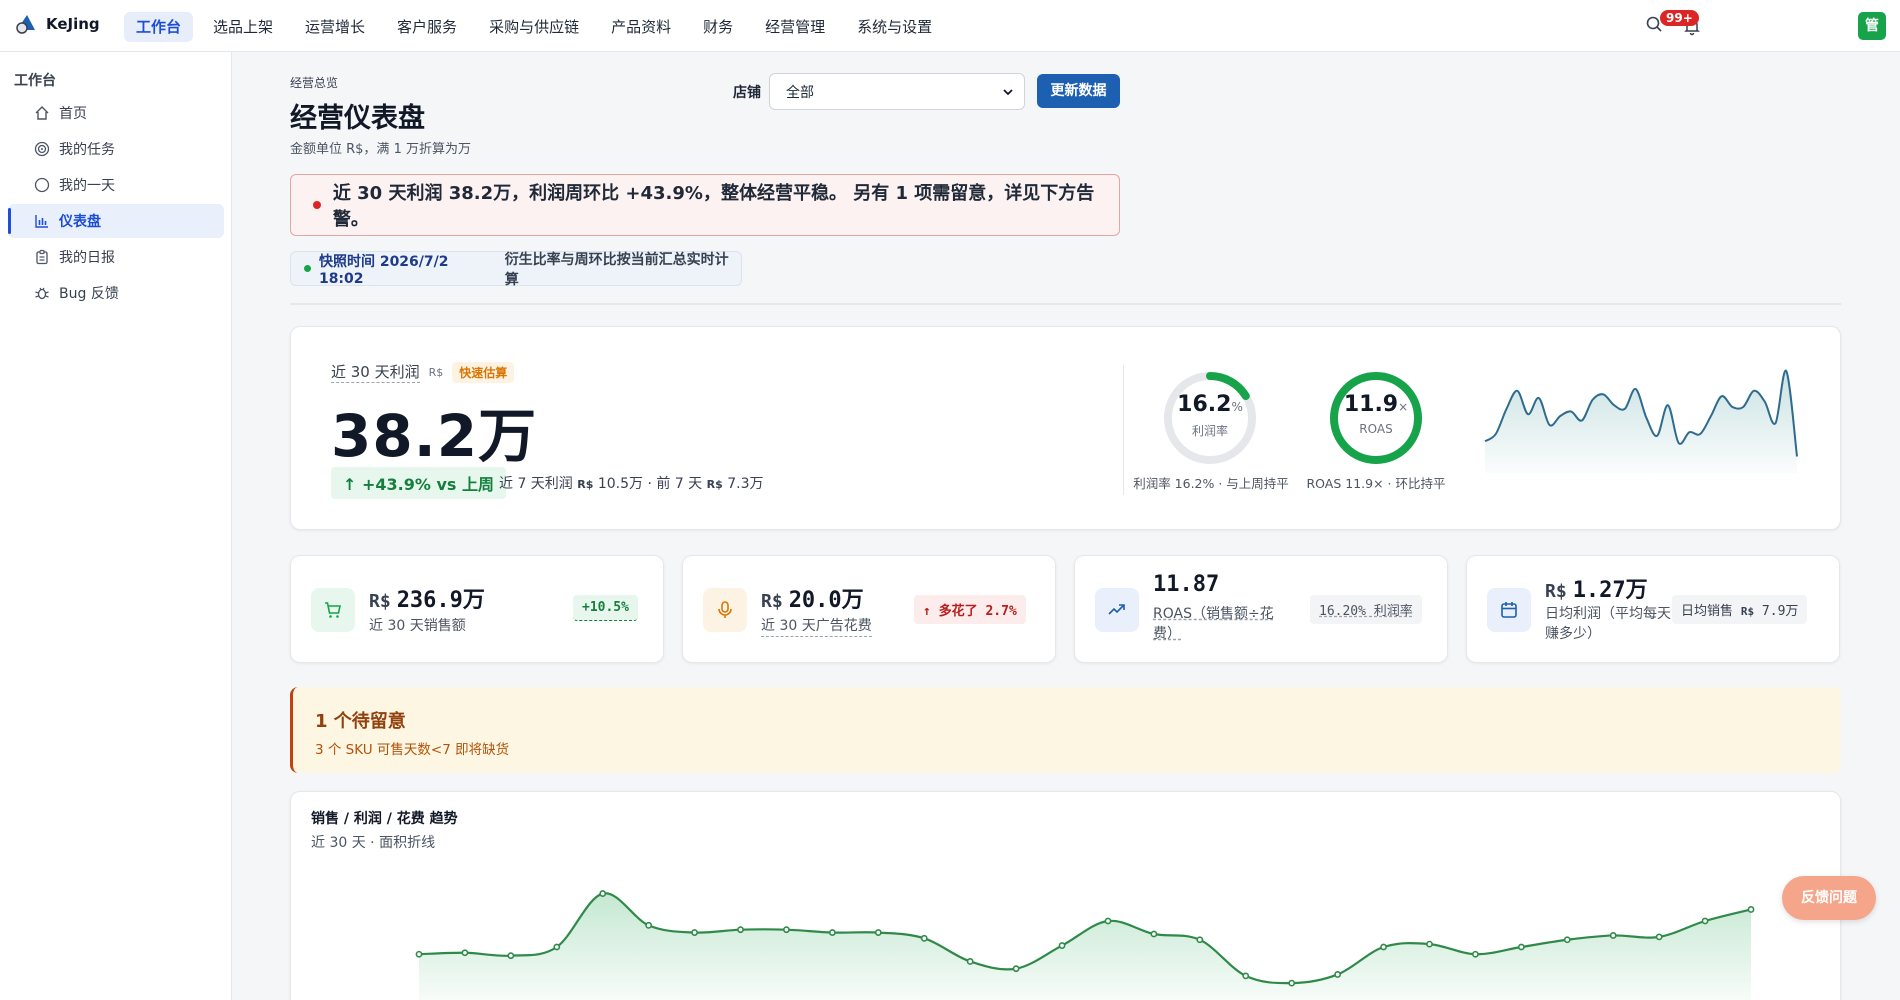  Describe the element at coordinates (1376, 429) in the screenshot. I see `roas-label: ROAS` at that location.